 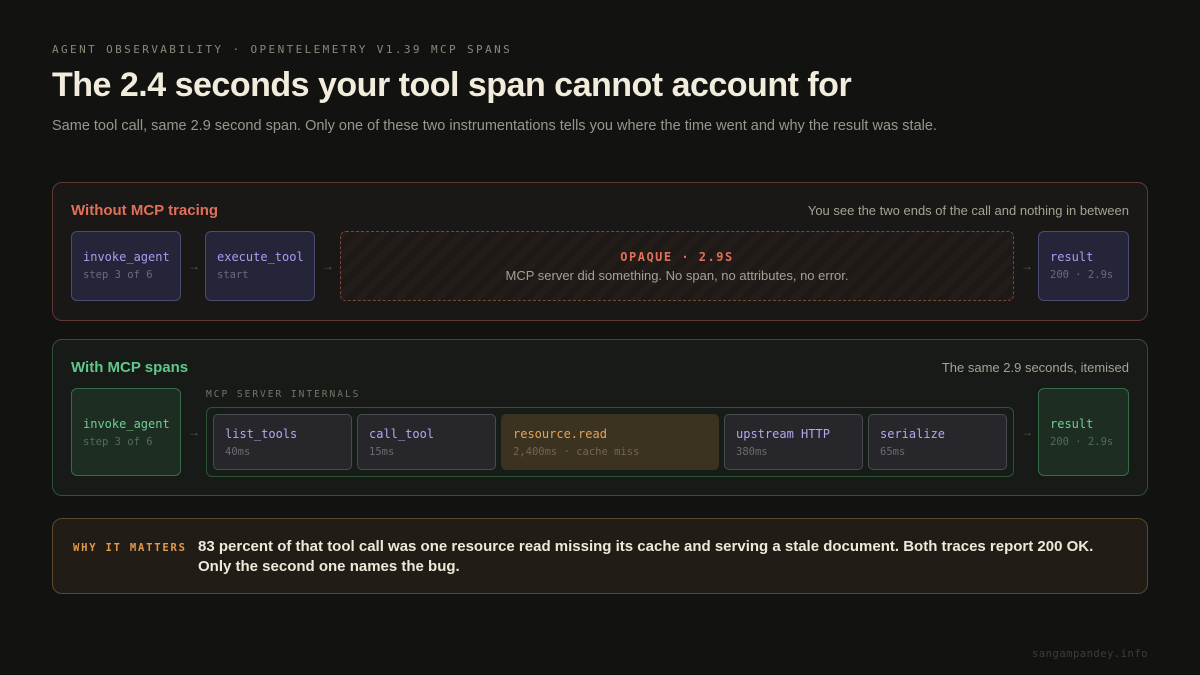 I want to click on span-label: resource.read, so click(x=560, y=434).